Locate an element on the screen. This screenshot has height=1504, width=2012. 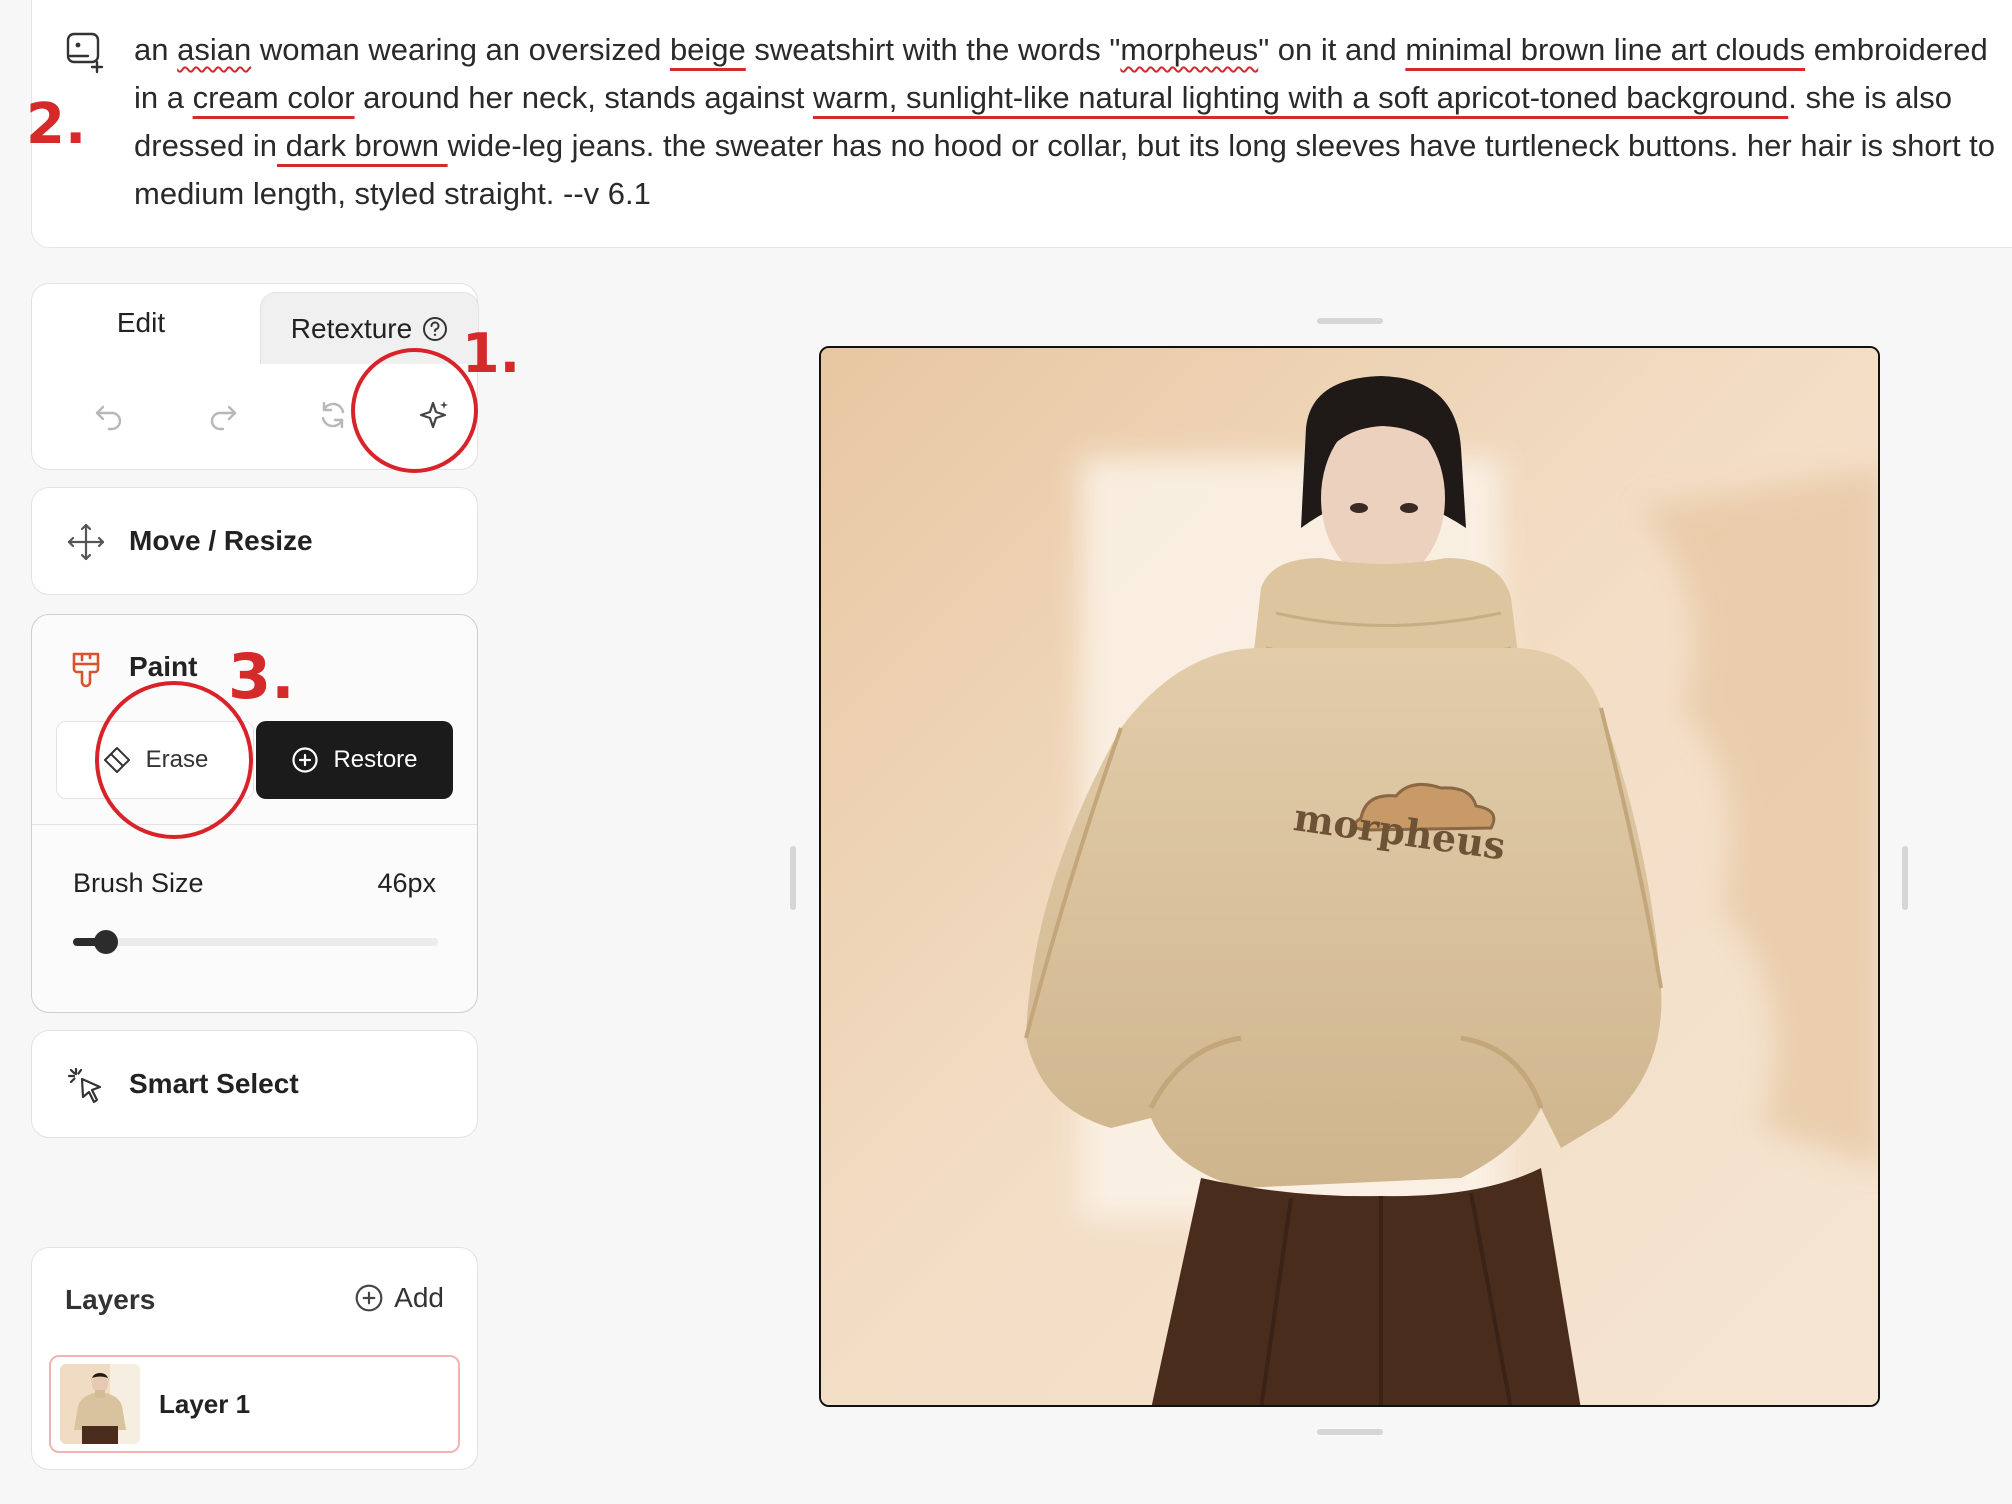
annotation-number-2: 2. is located at coordinates (56, 124).